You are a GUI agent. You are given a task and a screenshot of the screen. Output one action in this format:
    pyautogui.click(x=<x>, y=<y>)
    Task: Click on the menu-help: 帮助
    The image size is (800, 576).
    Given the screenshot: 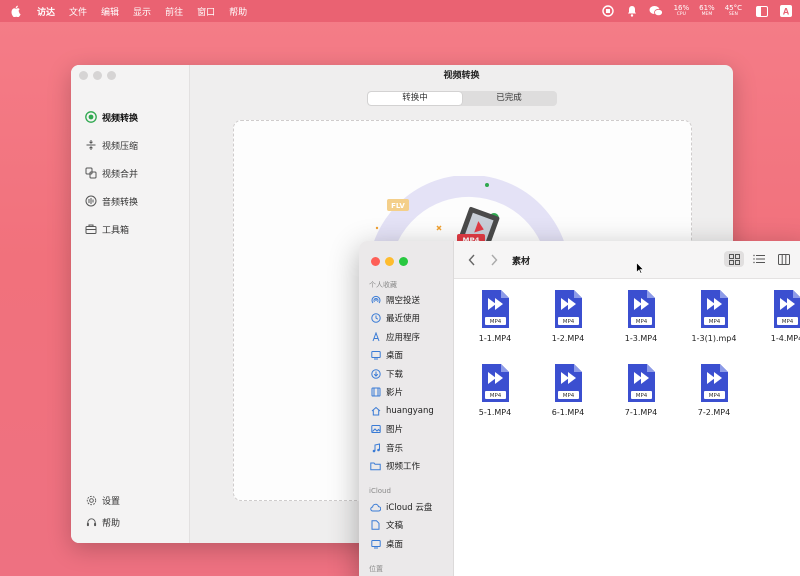 What is the action you would take?
    pyautogui.click(x=238, y=11)
    